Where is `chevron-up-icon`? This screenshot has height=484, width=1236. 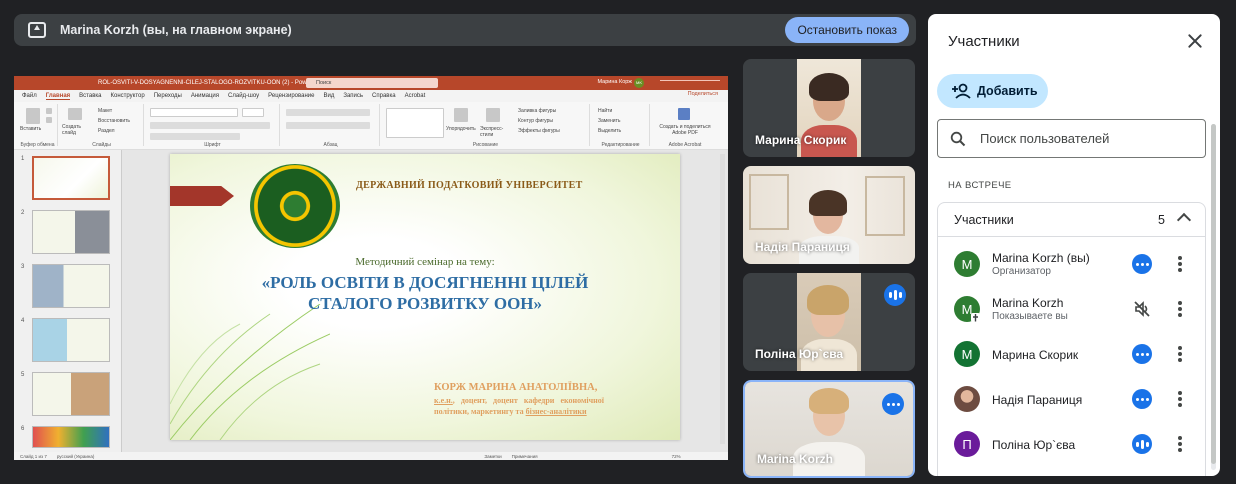 chevron-up-icon is located at coordinates (1184, 220).